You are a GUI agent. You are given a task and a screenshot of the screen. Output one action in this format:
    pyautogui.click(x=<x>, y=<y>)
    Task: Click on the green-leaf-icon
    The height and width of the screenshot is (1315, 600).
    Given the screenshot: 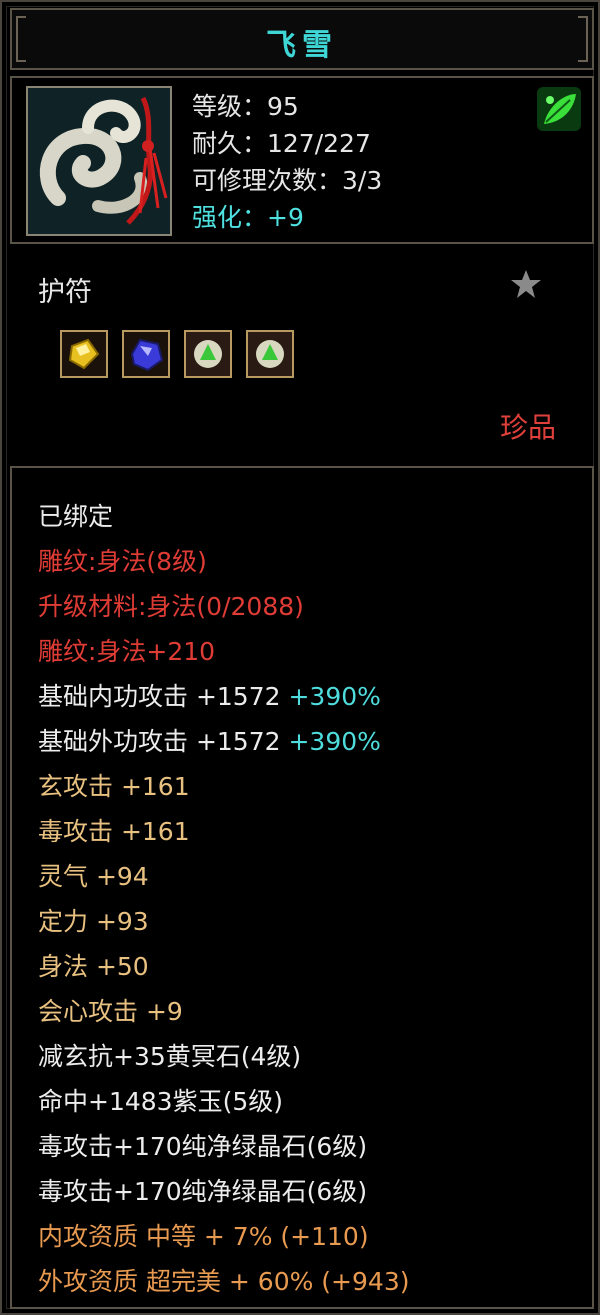 What is the action you would take?
    pyautogui.click(x=559, y=109)
    